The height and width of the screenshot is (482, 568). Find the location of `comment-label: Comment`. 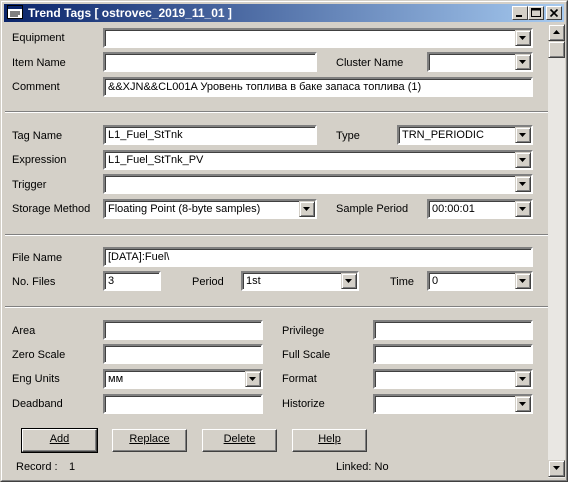

comment-label: Comment is located at coordinates (36, 87).